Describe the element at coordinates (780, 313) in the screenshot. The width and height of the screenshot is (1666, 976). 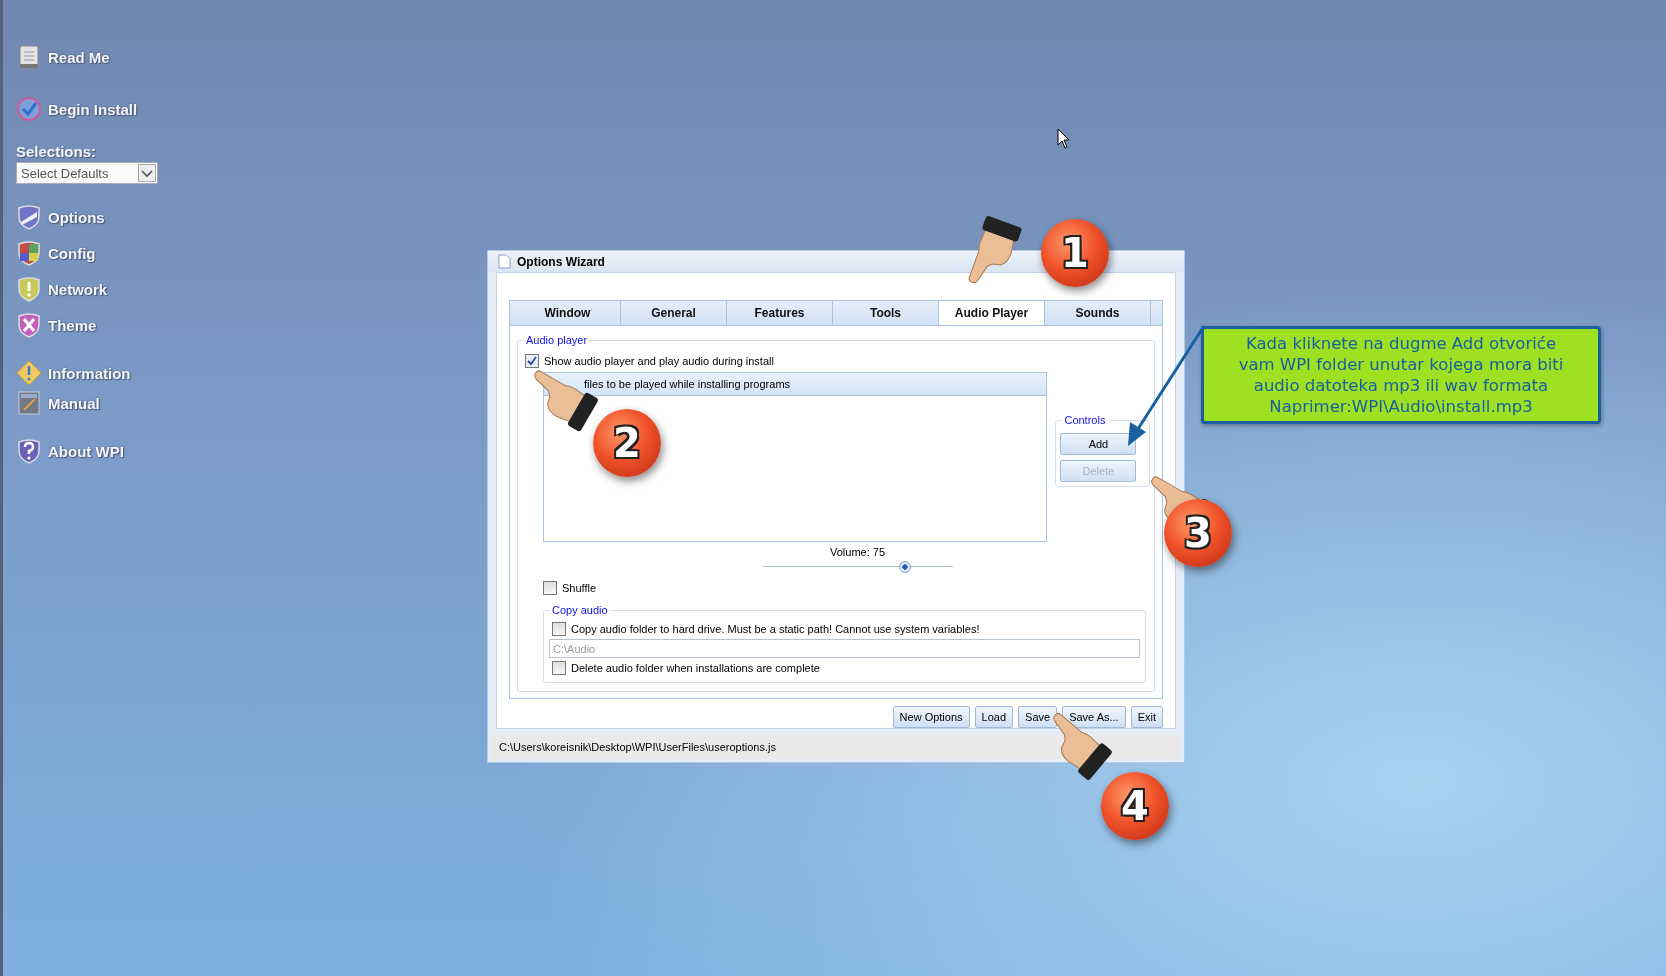
I see `tab: Features` at that location.